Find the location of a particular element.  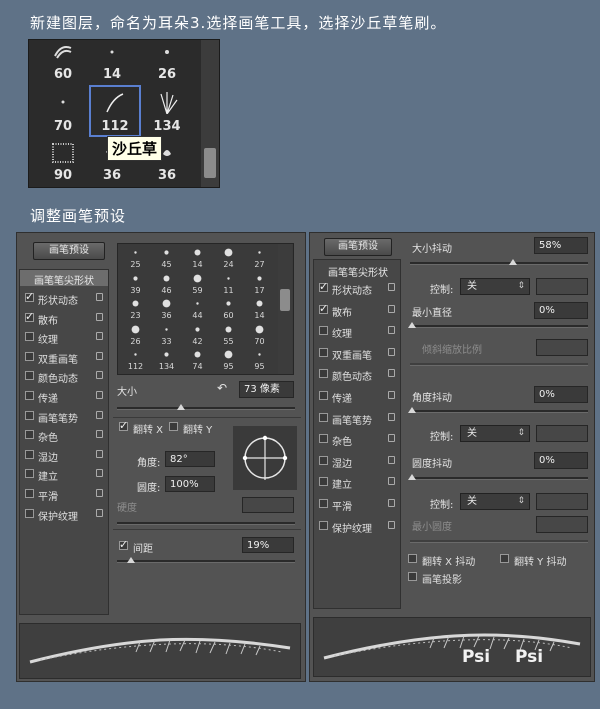

hardness-input is located at coordinates (268, 505).